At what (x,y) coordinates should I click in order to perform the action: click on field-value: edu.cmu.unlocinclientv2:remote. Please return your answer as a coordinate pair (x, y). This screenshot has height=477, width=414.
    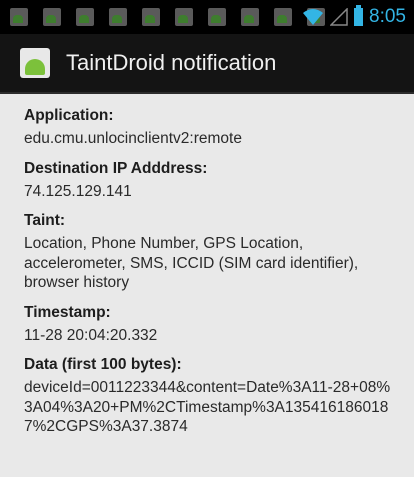
    Looking at the image, I should click on (133, 138).